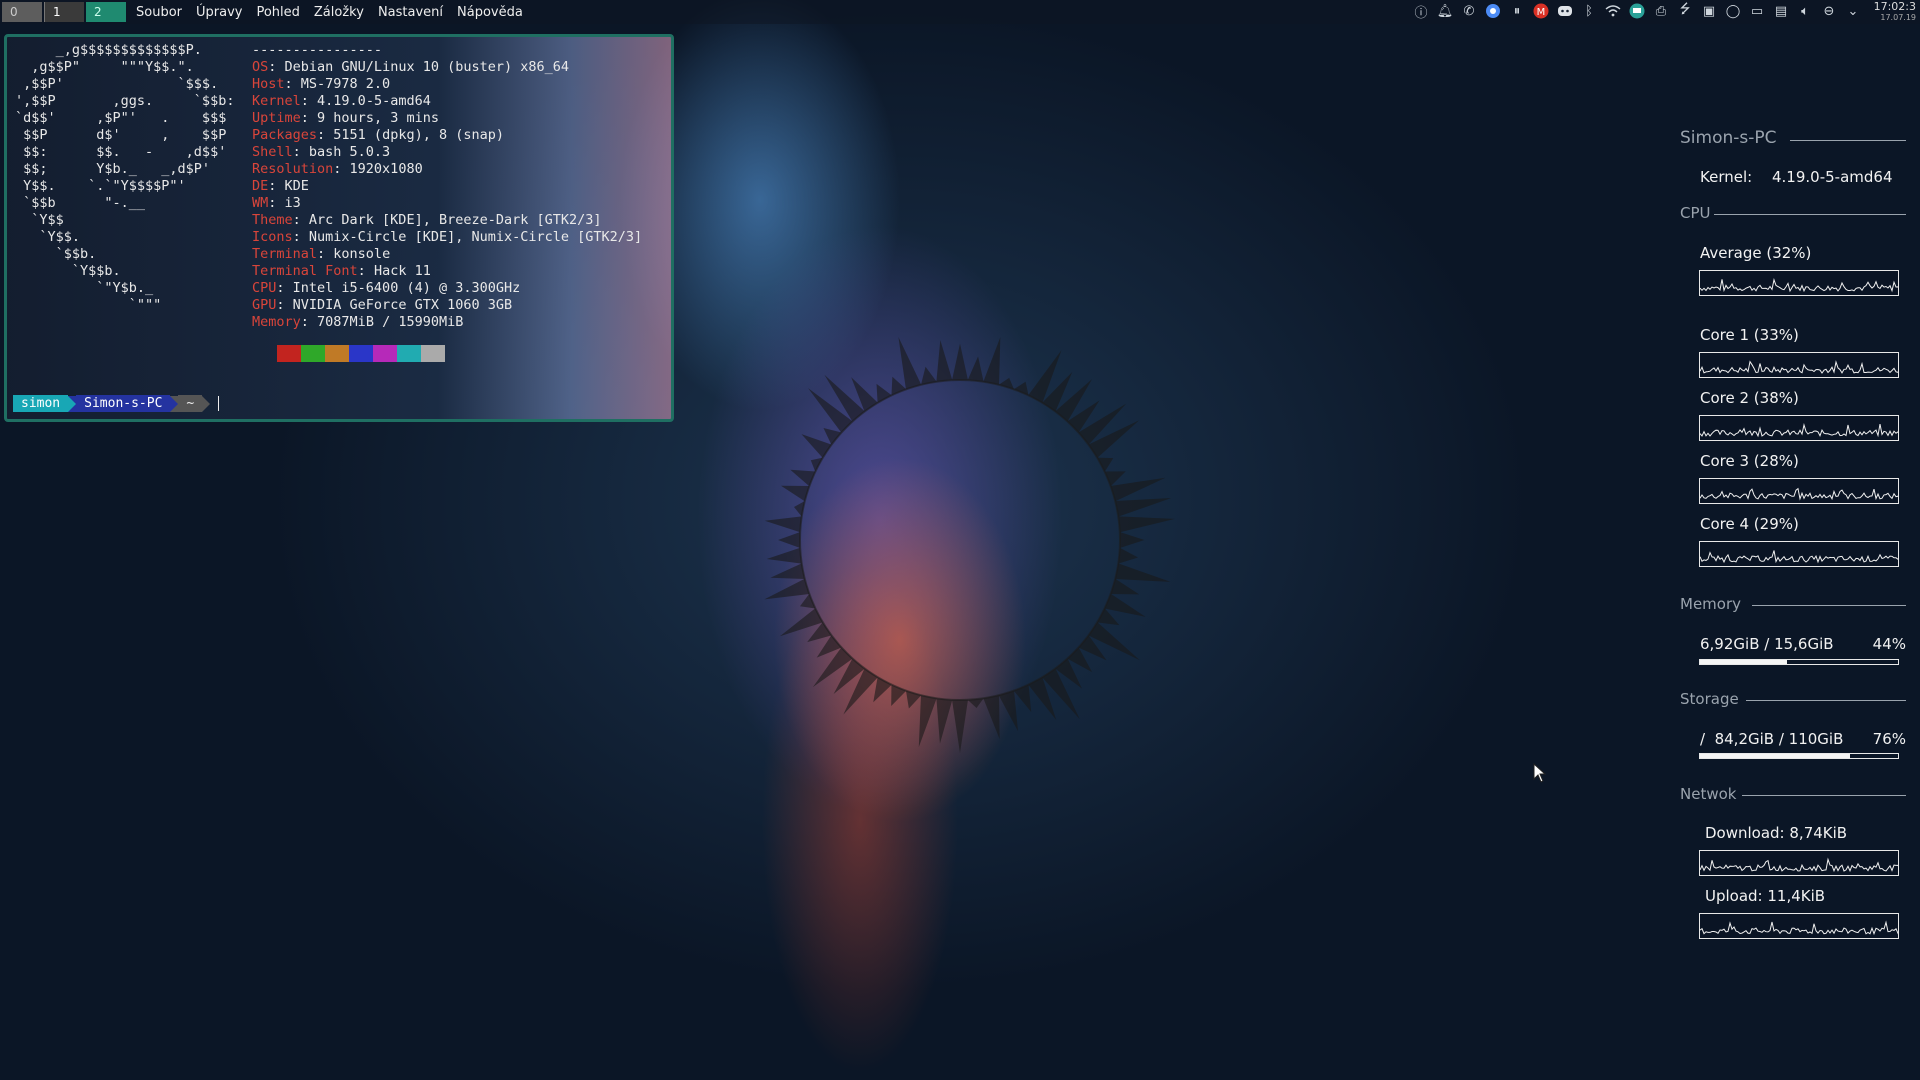  What do you see at coordinates (1685, 11) in the screenshot?
I see `usb-icon: ⭍` at bounding box center [1685, 11].